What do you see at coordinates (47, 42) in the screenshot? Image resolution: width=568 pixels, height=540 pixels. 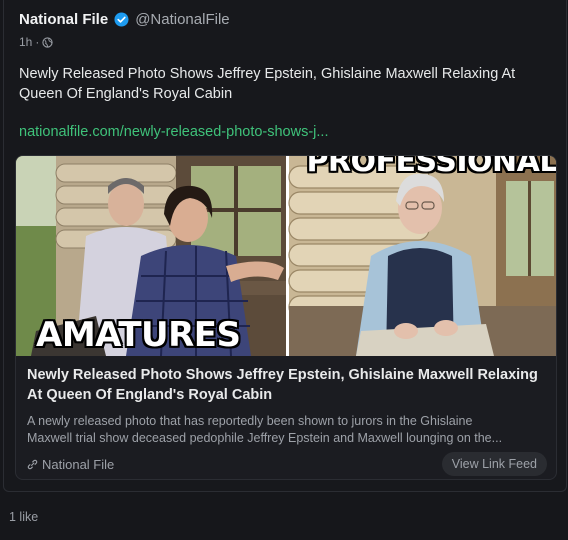 I see `globe-icon` at bounding box center [47, 42].